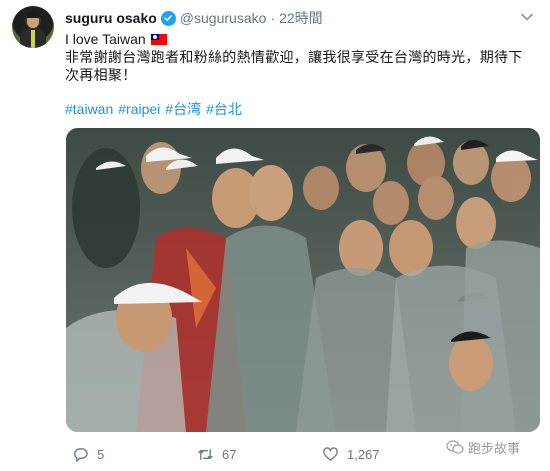 This screenshot has height=471, width=550. I want to click on wechat-watermark: 跑步故事, so click(483, 447).